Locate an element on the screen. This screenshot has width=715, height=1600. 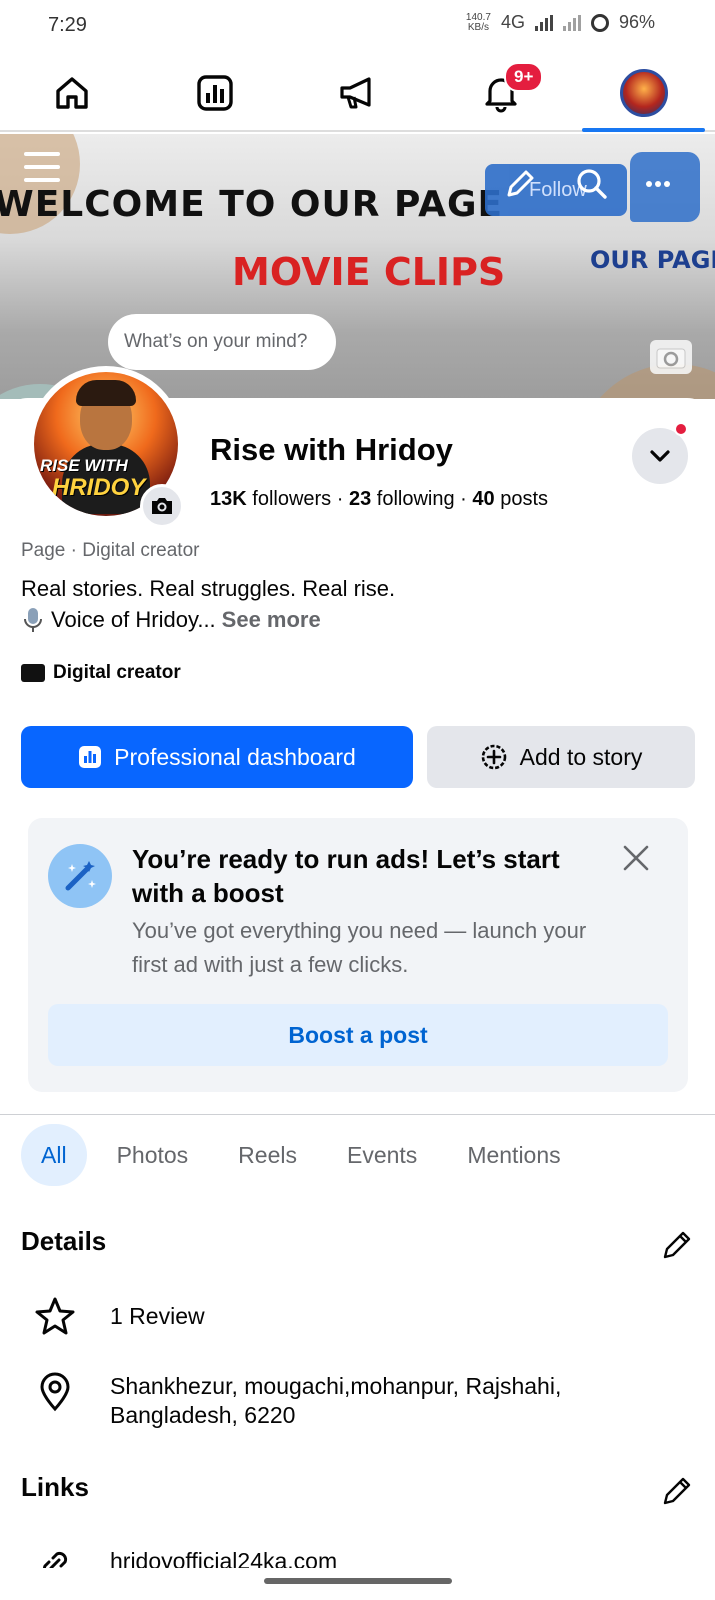
network-speed: 140.7 KB/s is located at coordinates (478, 22).